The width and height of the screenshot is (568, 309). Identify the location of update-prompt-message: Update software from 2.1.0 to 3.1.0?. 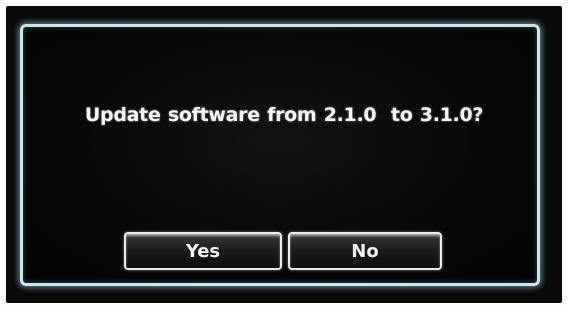
(284, 115).